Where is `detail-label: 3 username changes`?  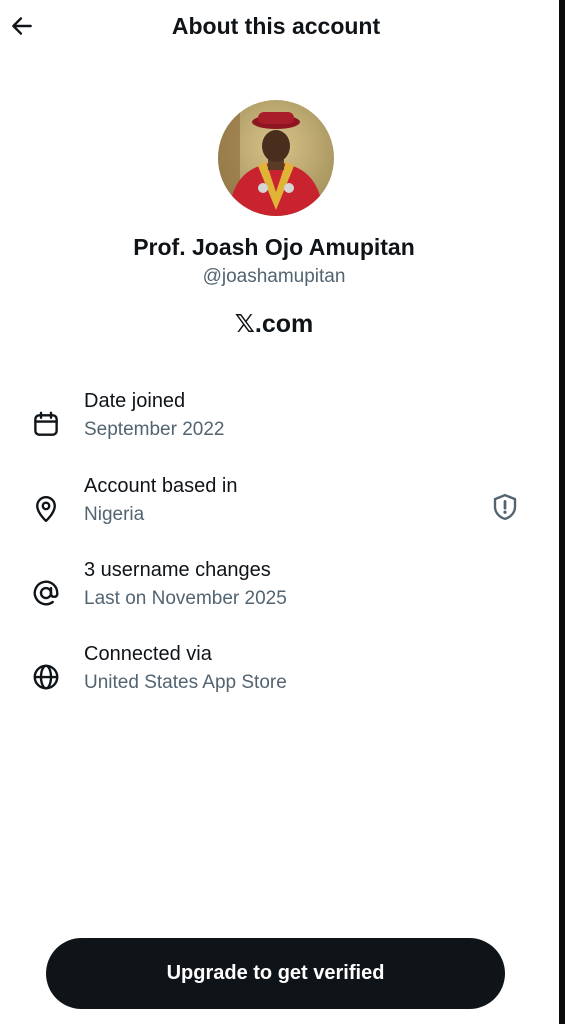
detail-label: 3 username changes is located at coordinates (177, 570).